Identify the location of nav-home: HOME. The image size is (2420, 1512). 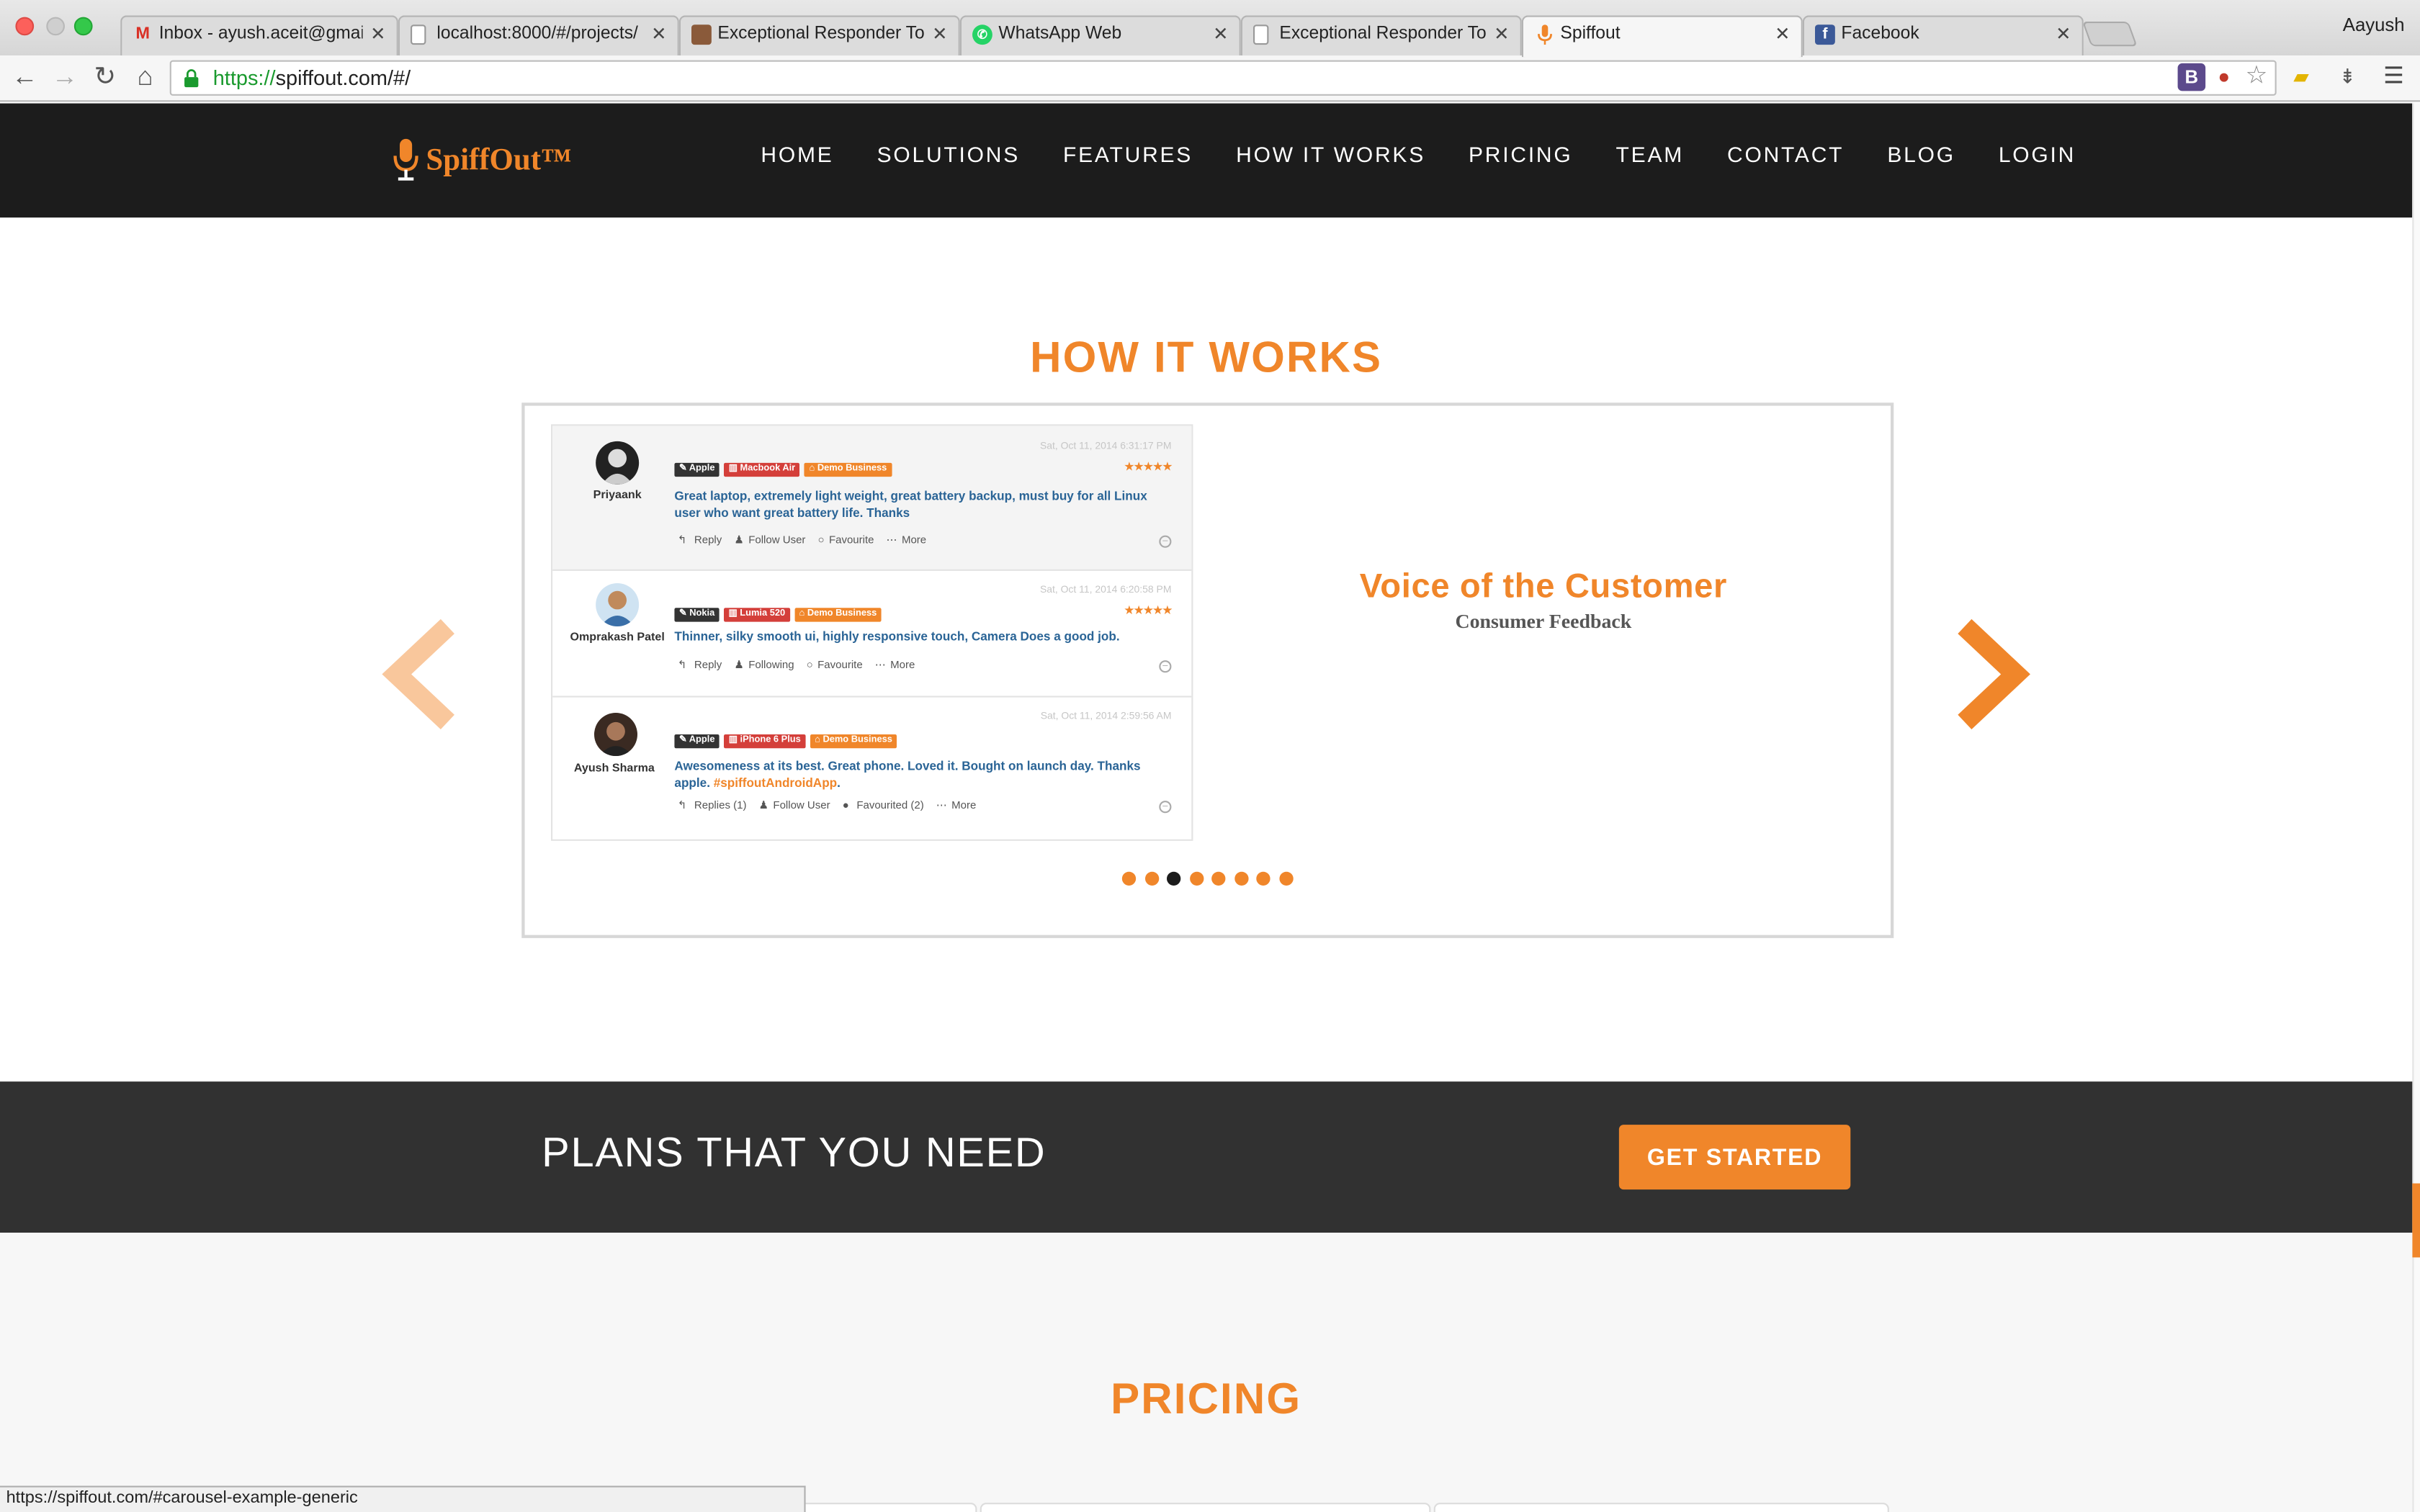
(797, 154).